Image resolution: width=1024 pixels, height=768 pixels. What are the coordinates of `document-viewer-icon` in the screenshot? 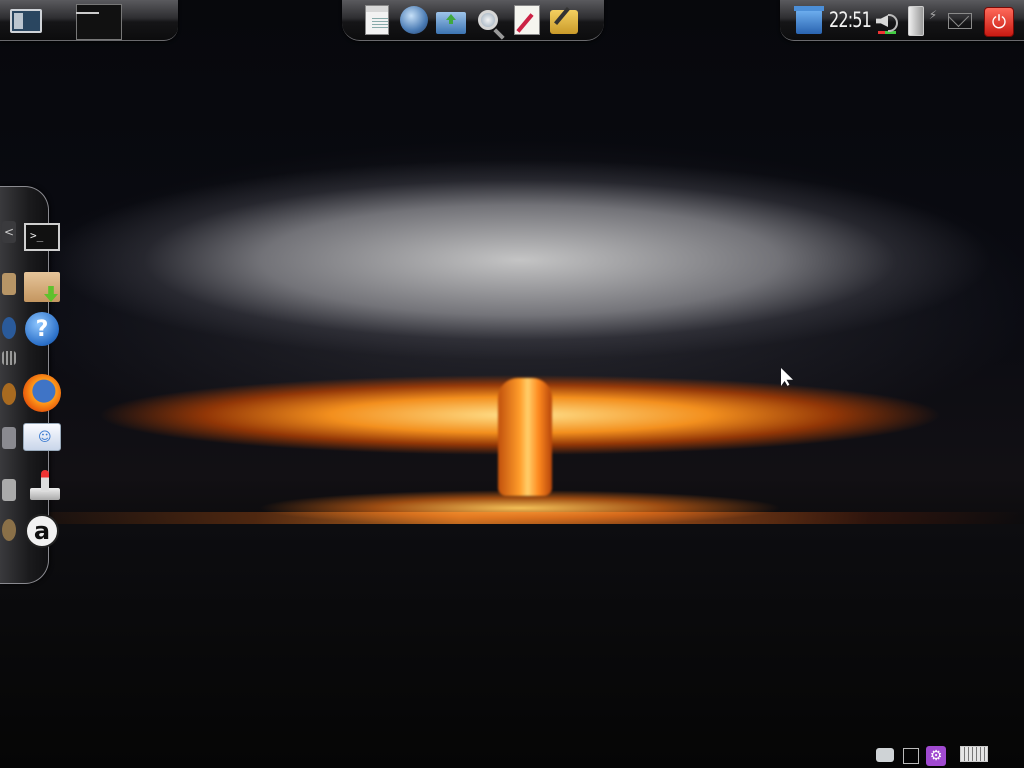 It's located at (377, 20).